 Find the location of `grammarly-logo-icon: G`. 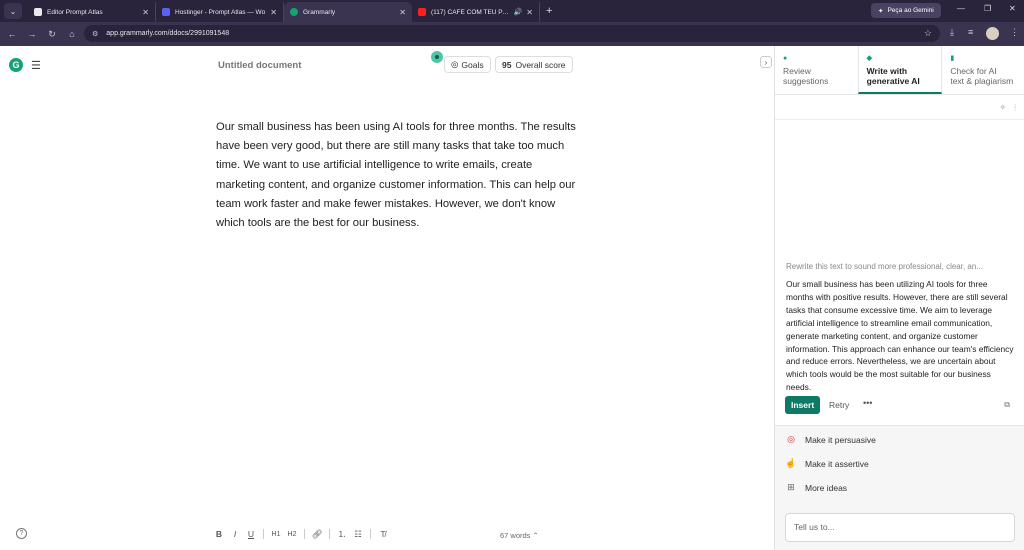

grammarly-logo-icon: G is located at coordinates (16, 65).